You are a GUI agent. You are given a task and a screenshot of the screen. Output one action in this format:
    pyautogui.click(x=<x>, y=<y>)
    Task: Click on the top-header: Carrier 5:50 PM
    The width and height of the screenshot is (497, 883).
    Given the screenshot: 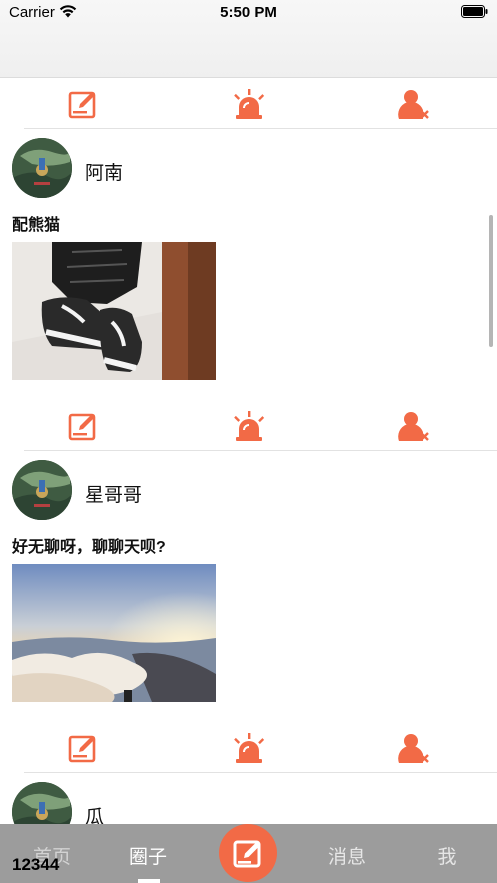 What is the action you would take?
    pyautogui.click(x=248, y=39)
    